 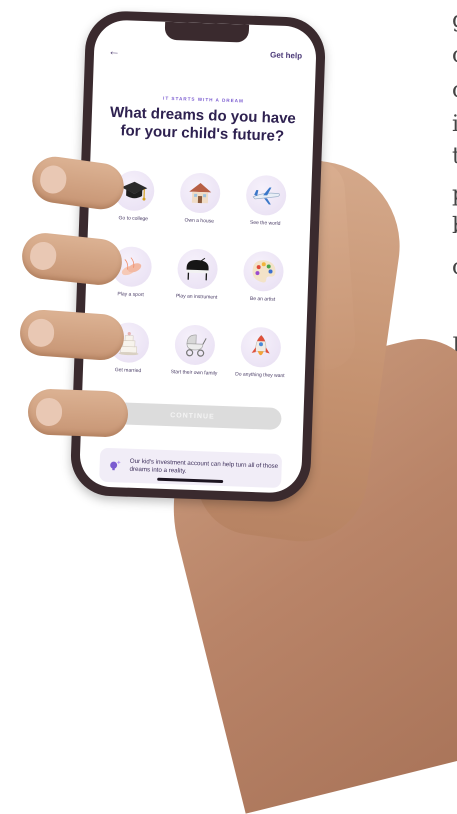 What do you see at coordinates (454, 20) in the screenshot?
I see `text-fragment: g` at bounding box center [454, 20].